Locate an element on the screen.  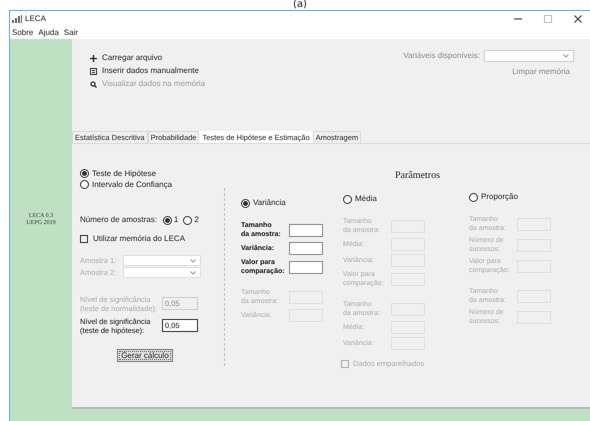
field-label: Variáveis disponíveis: is located at coordinates (441, 56).